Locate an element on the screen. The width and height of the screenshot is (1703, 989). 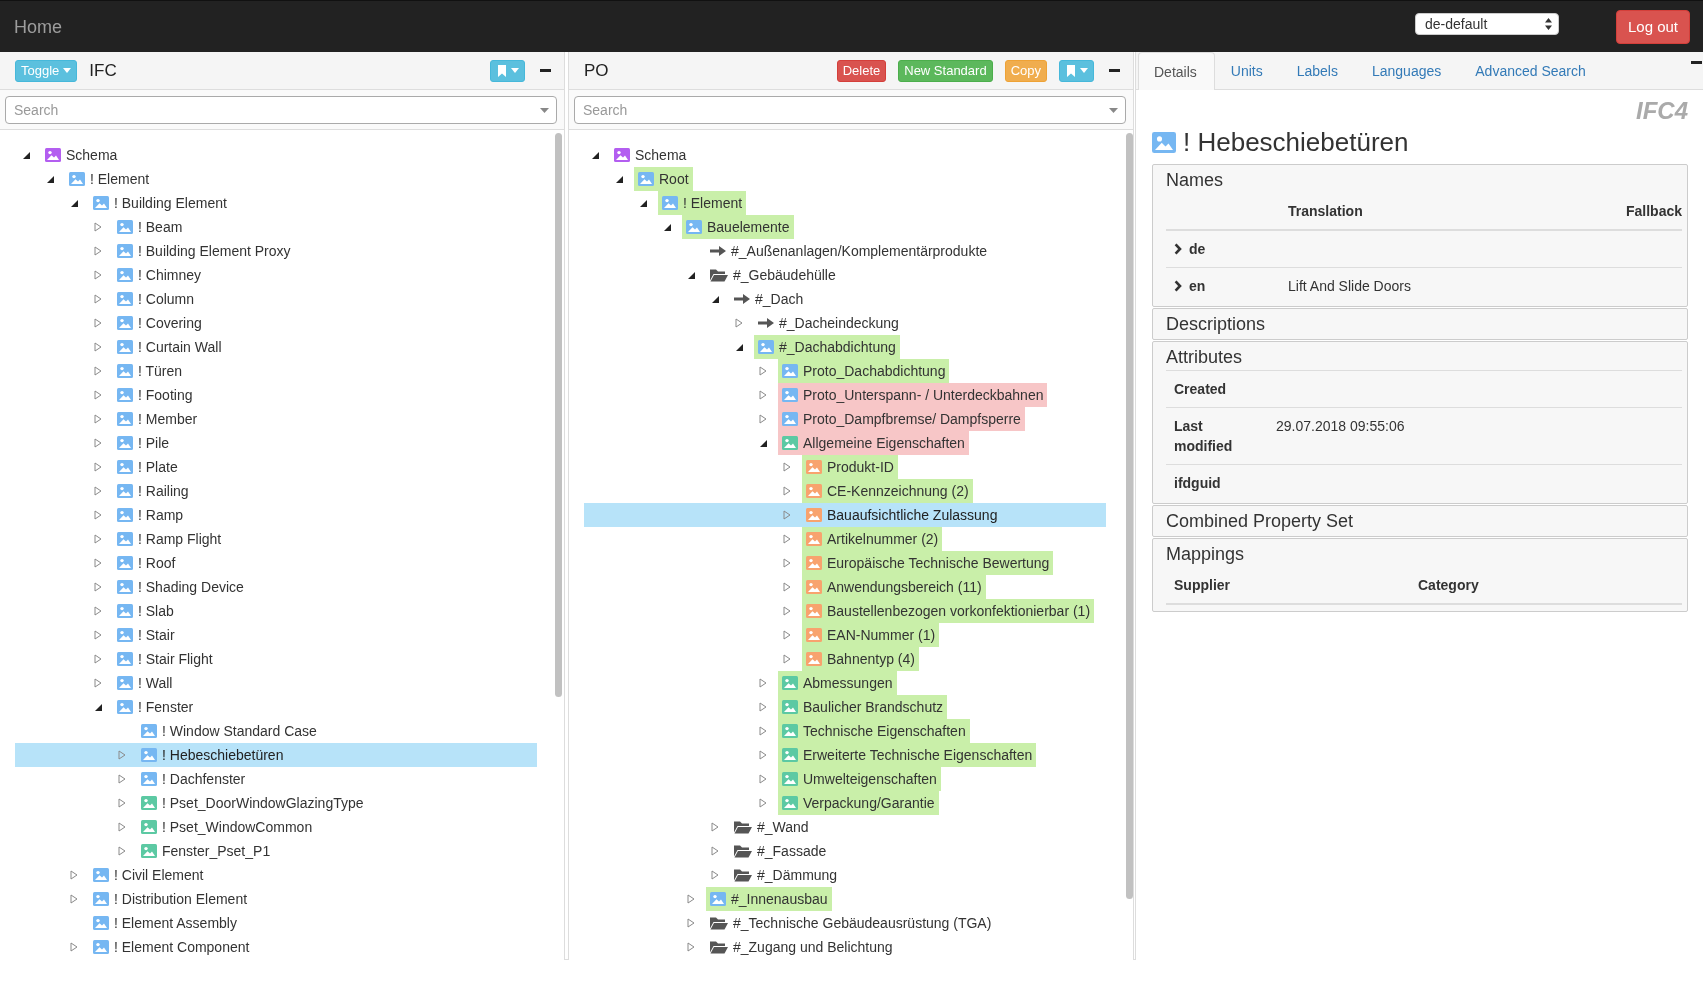
bookmark-button is located at coordinates (1076, 70).